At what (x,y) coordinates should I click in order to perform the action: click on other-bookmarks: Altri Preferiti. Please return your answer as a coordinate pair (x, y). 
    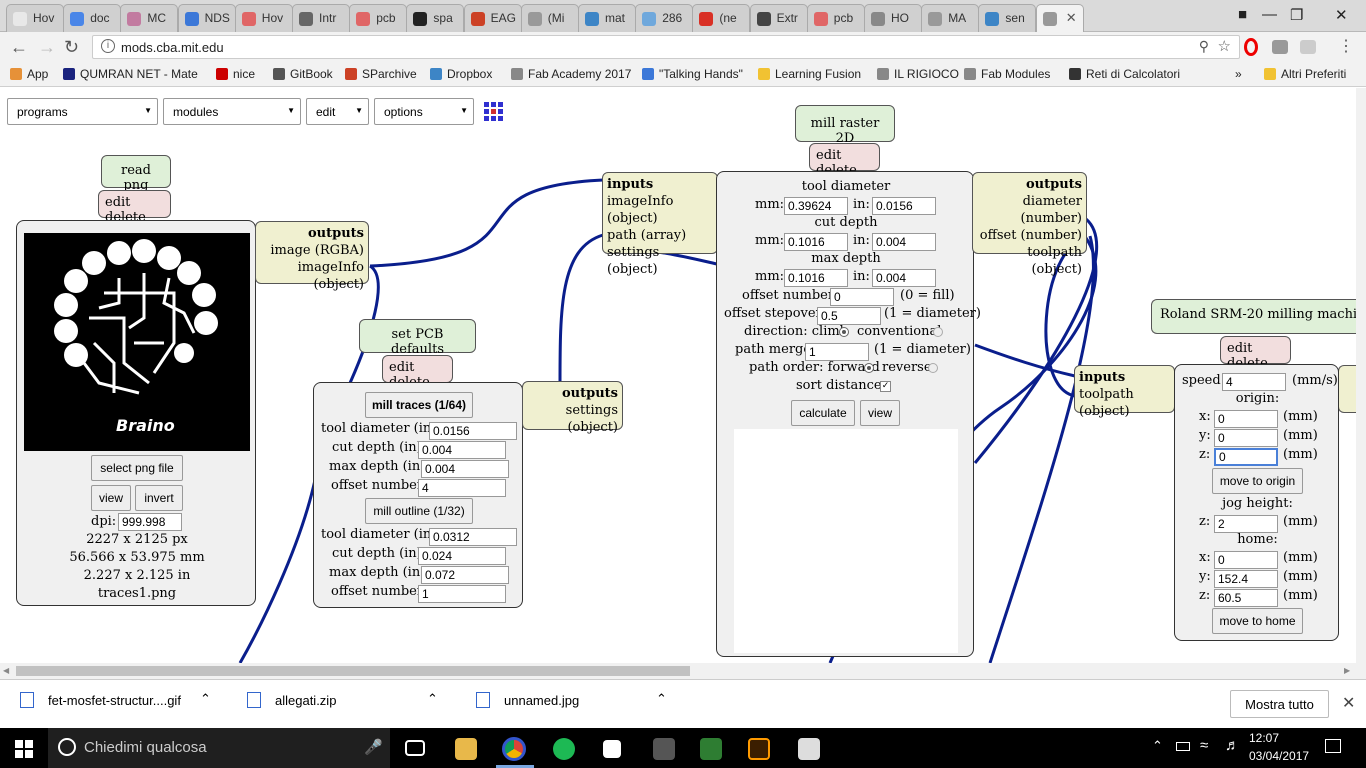
    Looking at the image, I should click on (1305, 74).